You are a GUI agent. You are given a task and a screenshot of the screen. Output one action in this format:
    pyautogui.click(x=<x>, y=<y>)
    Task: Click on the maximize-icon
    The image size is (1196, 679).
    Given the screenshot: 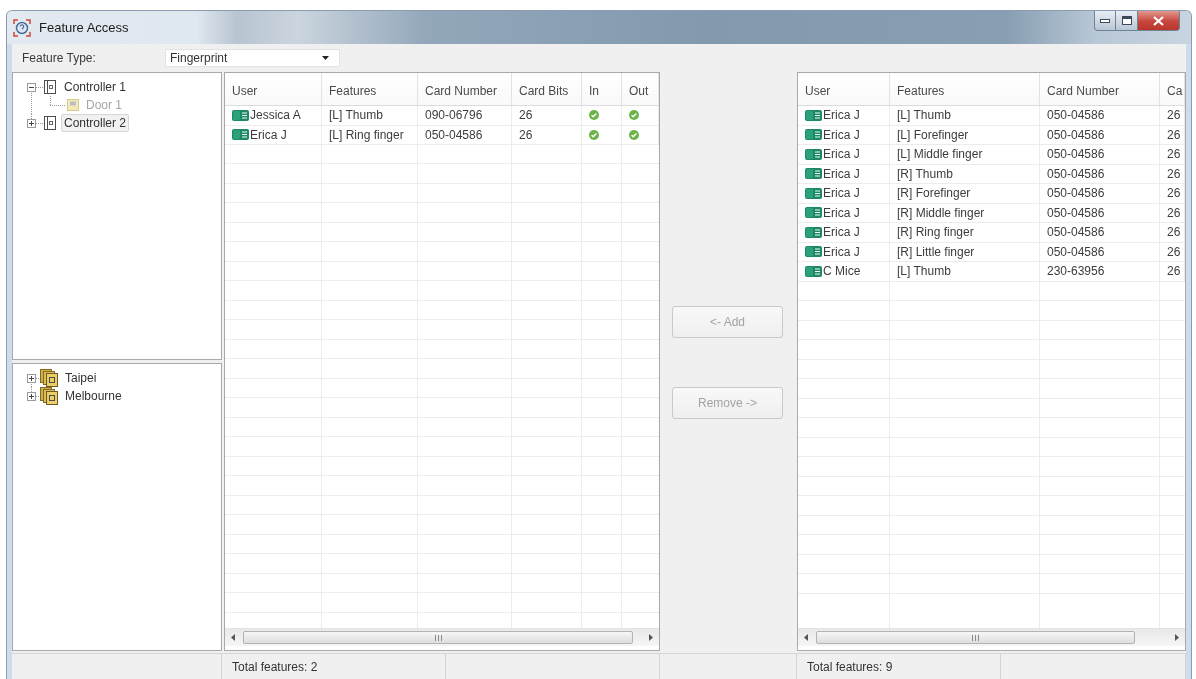 What is the action you would take?
    pyautogui.click(x=1126, y=20)
    